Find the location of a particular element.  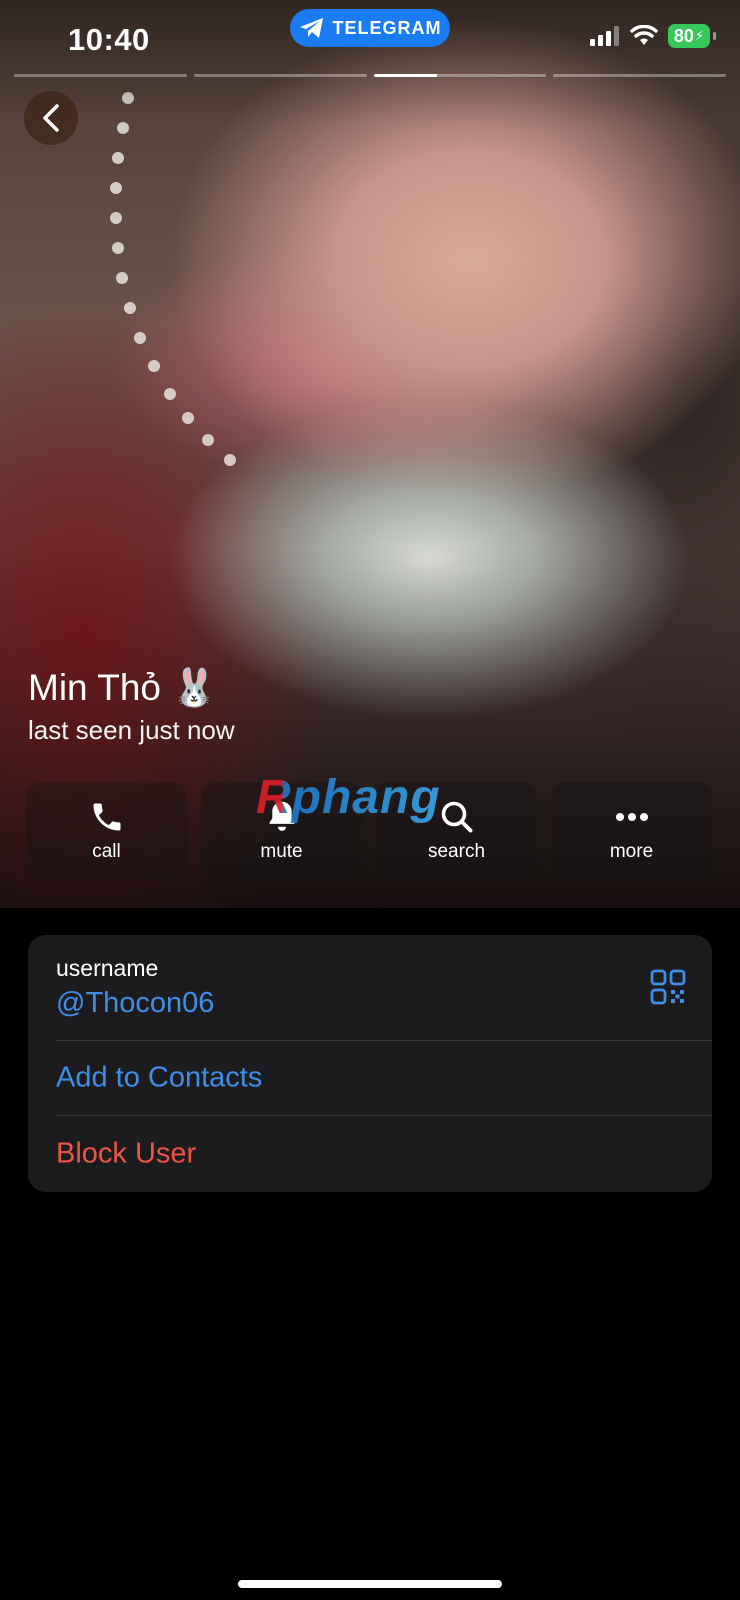

username-label: username is located at coordinates (107, 968).